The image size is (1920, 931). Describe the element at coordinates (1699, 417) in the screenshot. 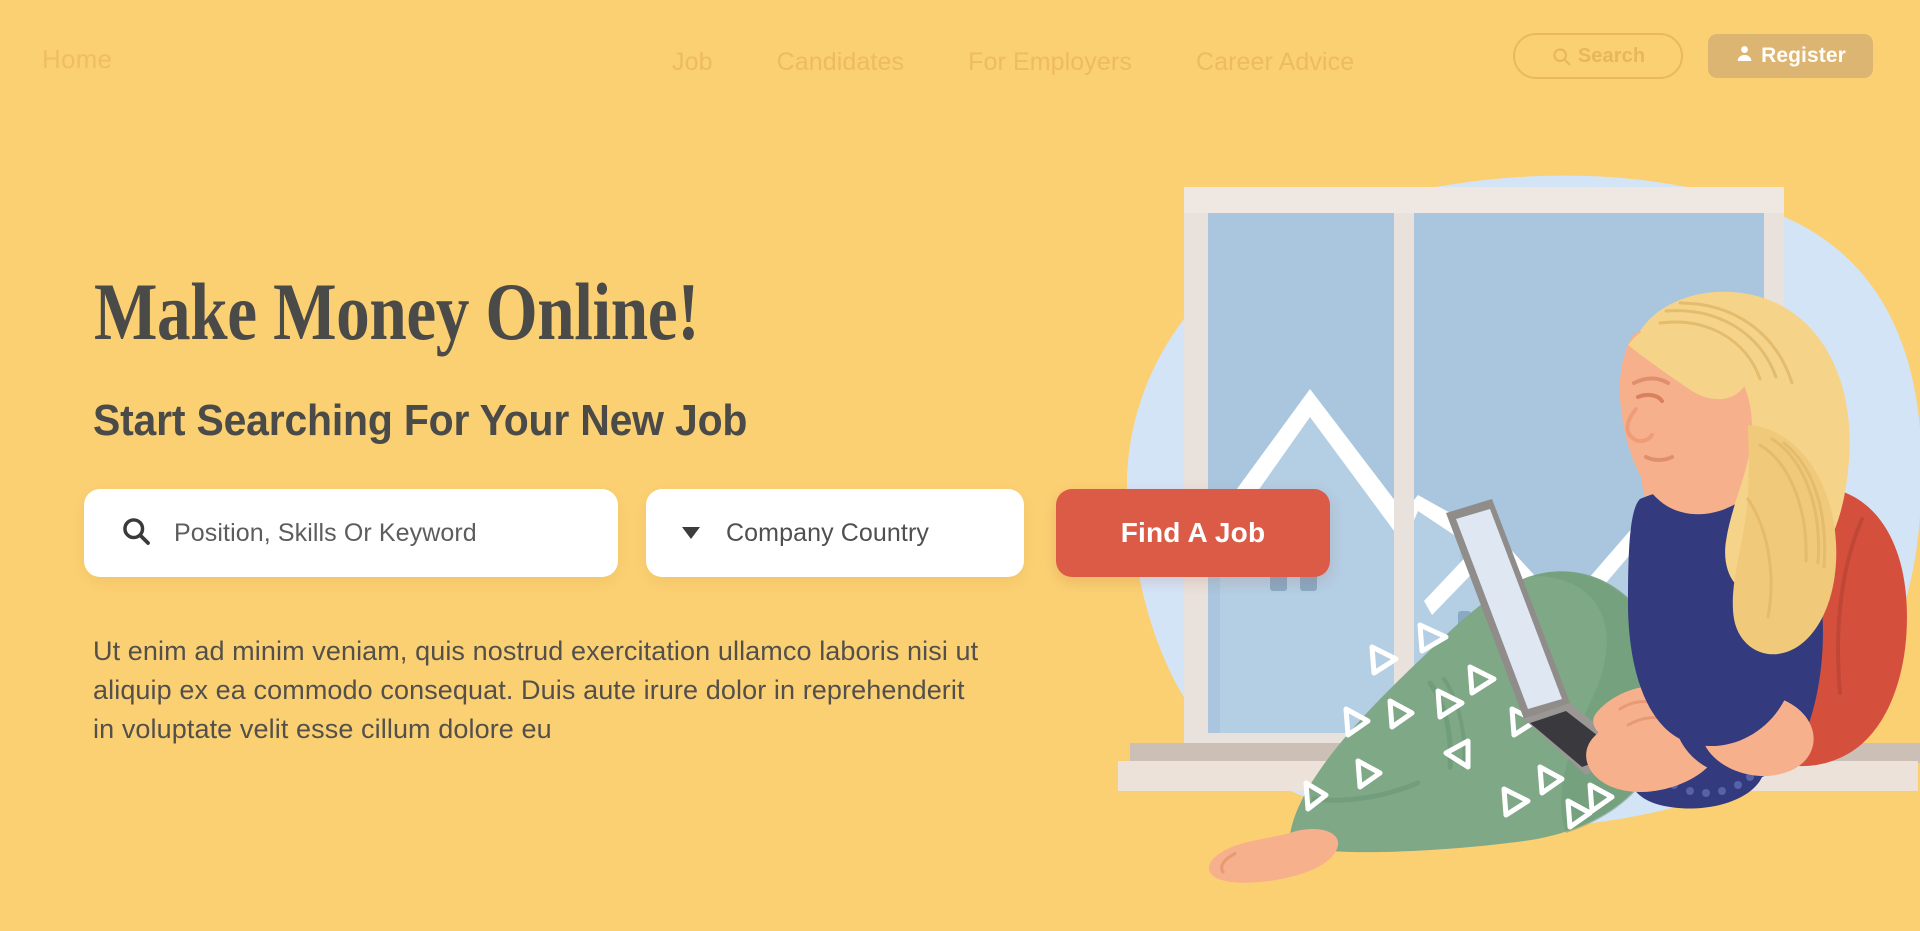

I see `face` at that location.